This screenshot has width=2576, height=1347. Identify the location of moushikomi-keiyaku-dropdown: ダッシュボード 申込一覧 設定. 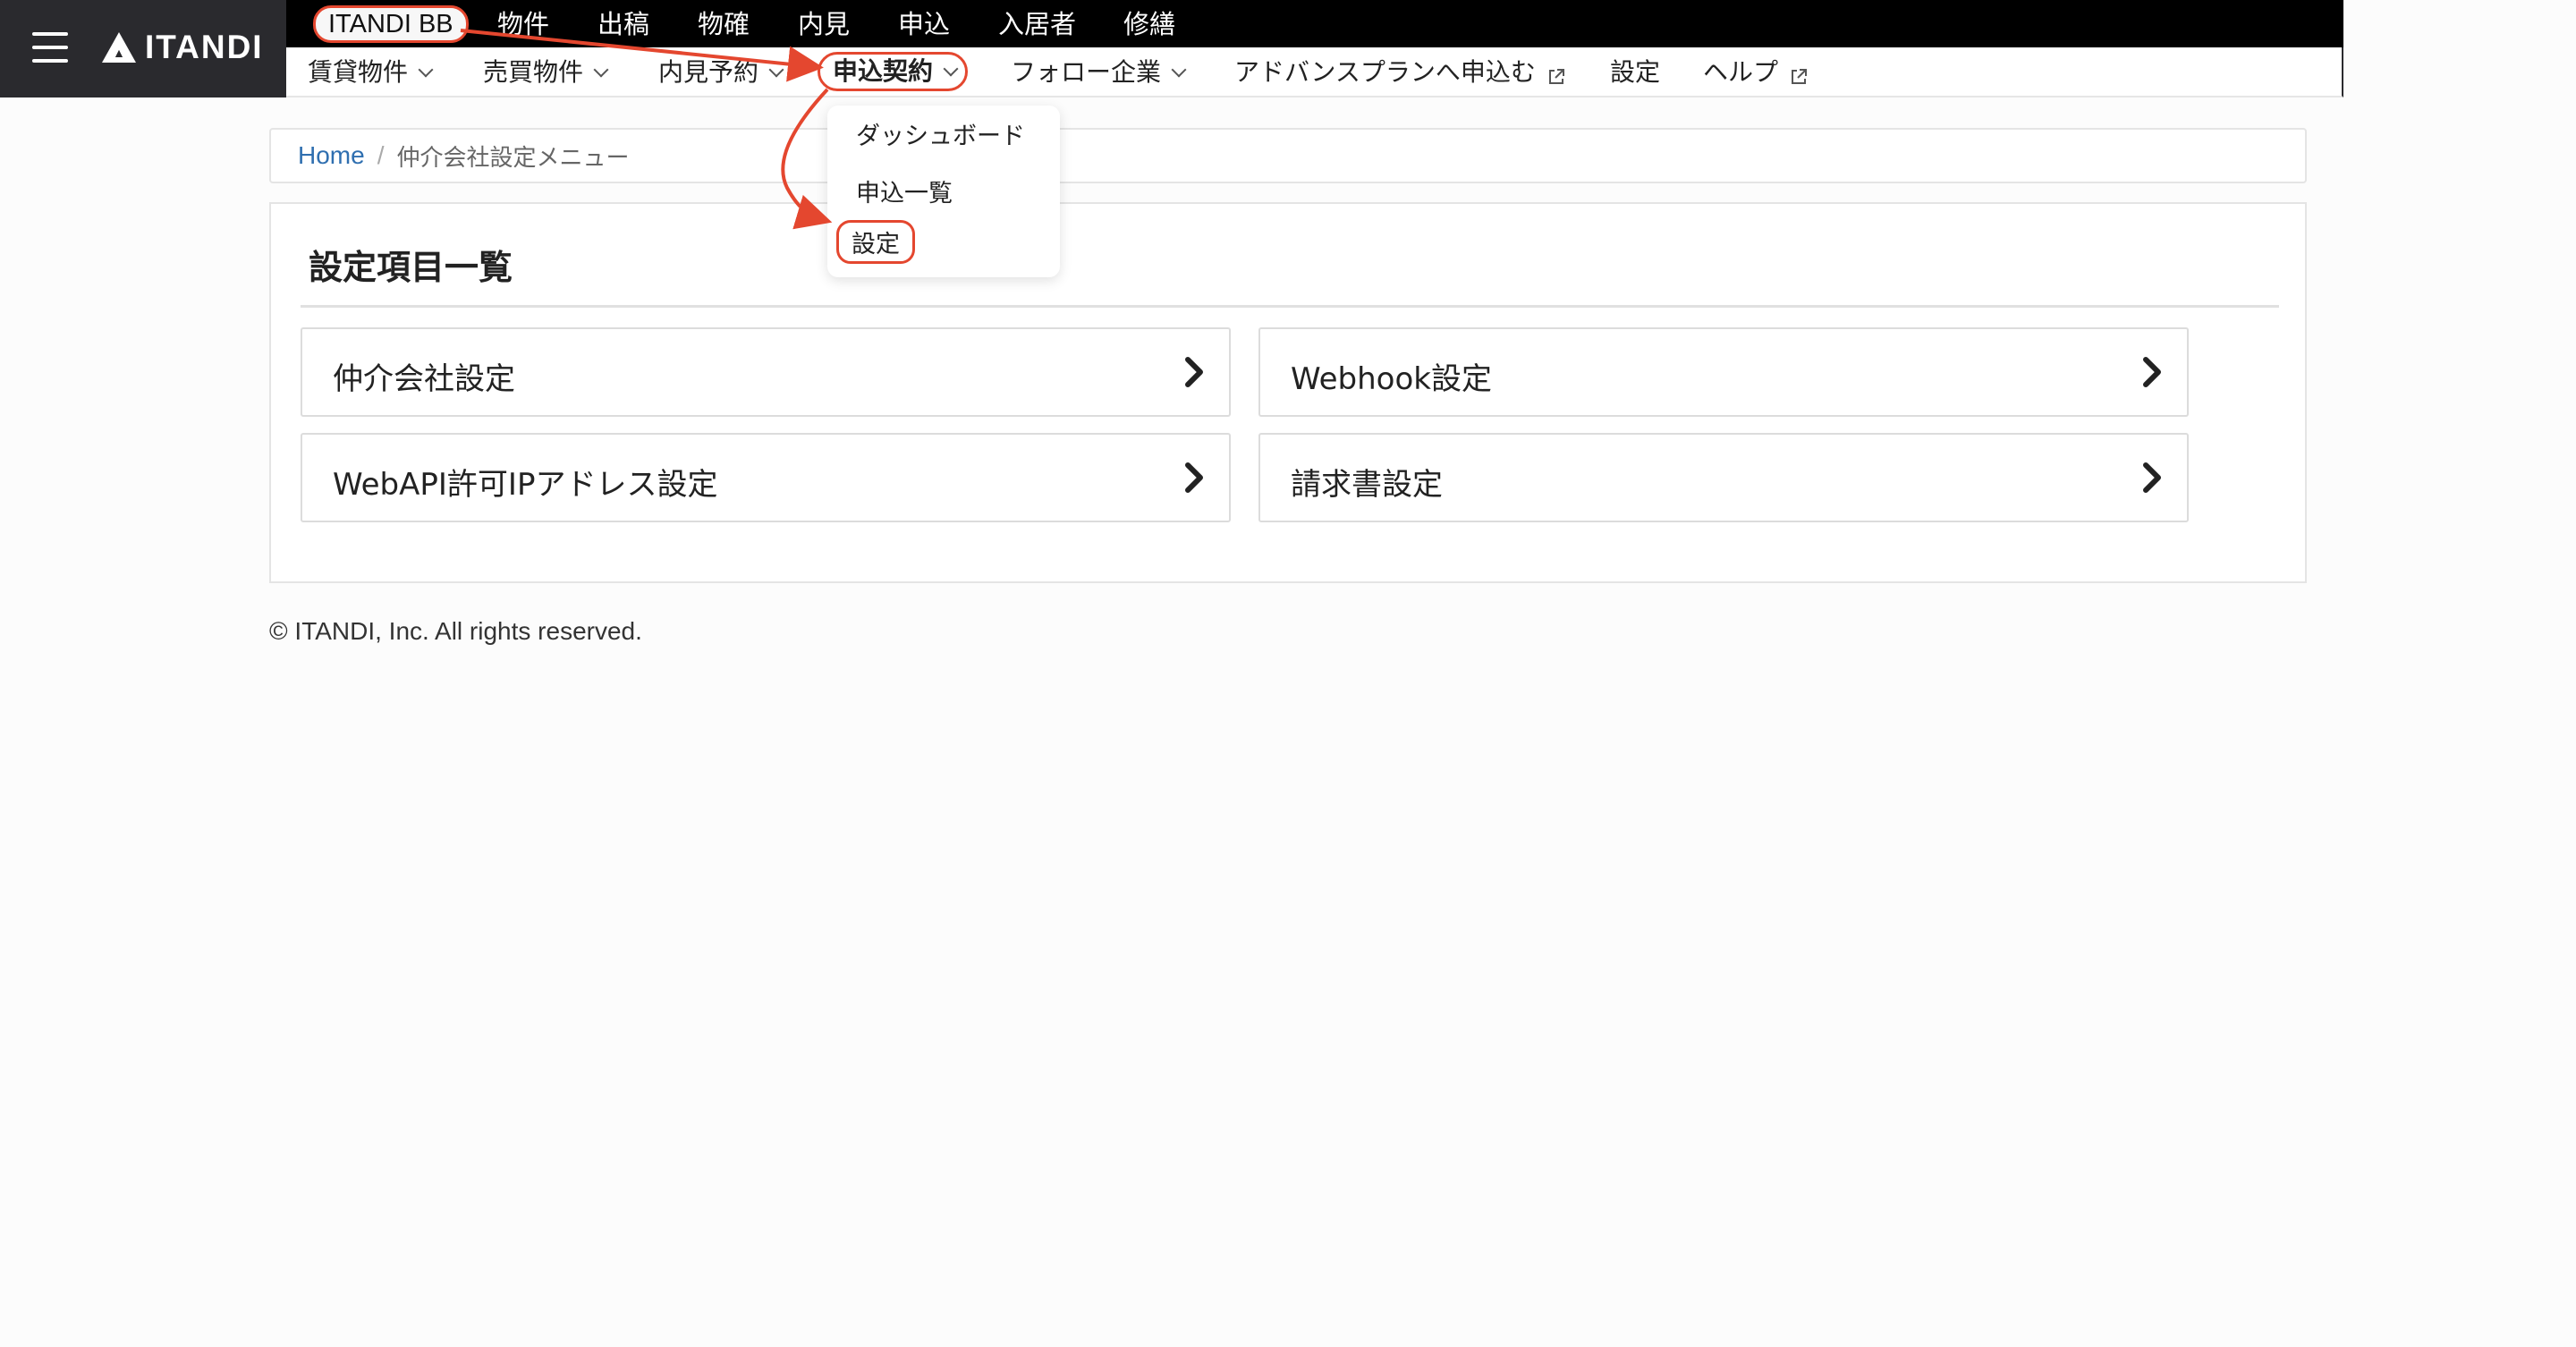
(943, 191).